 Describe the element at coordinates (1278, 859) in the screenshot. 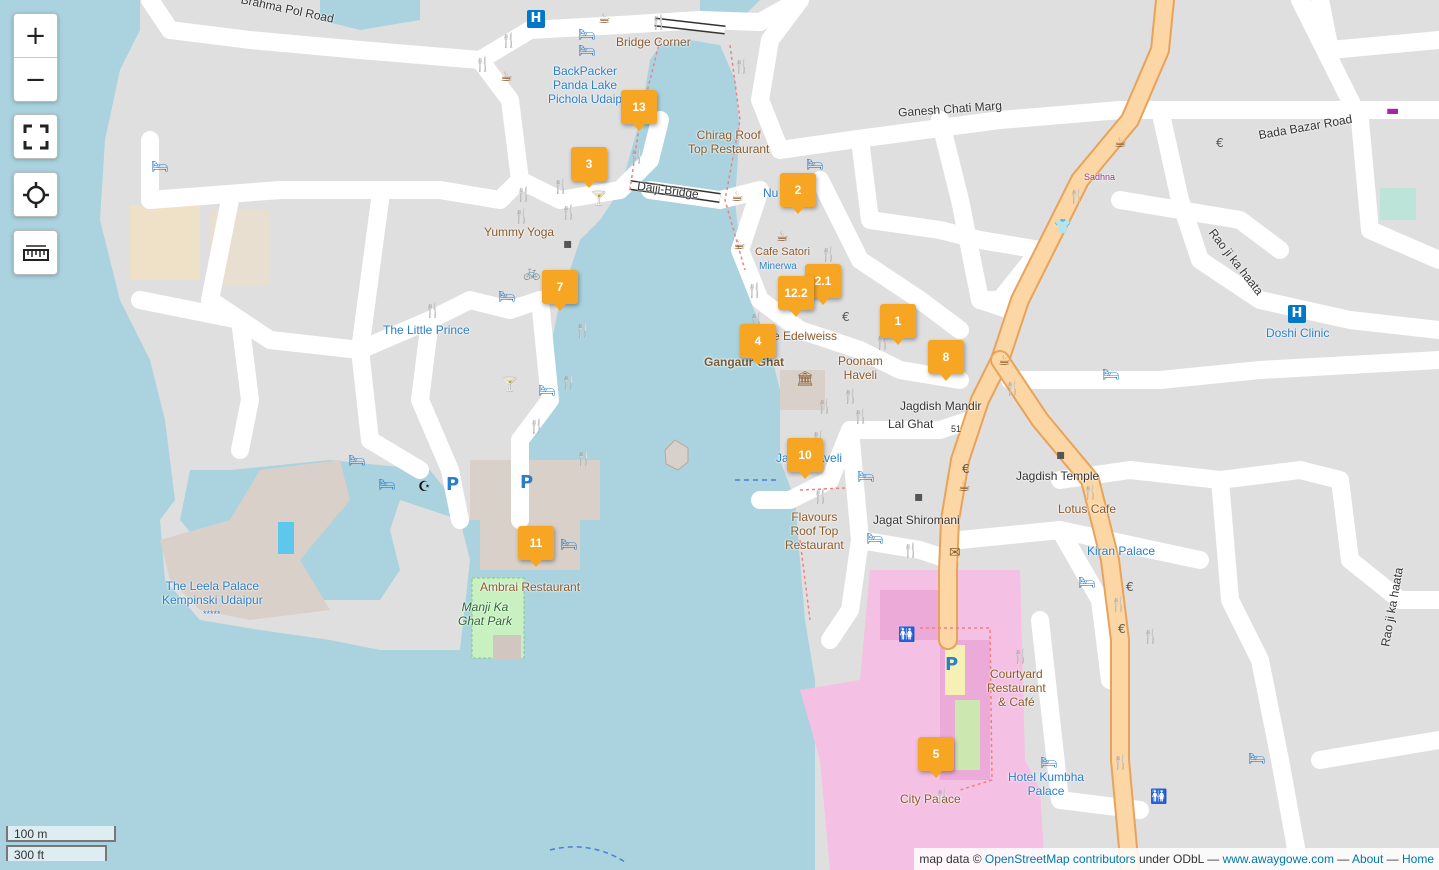

I see `site-link: www.awaygowe.com` at that location.